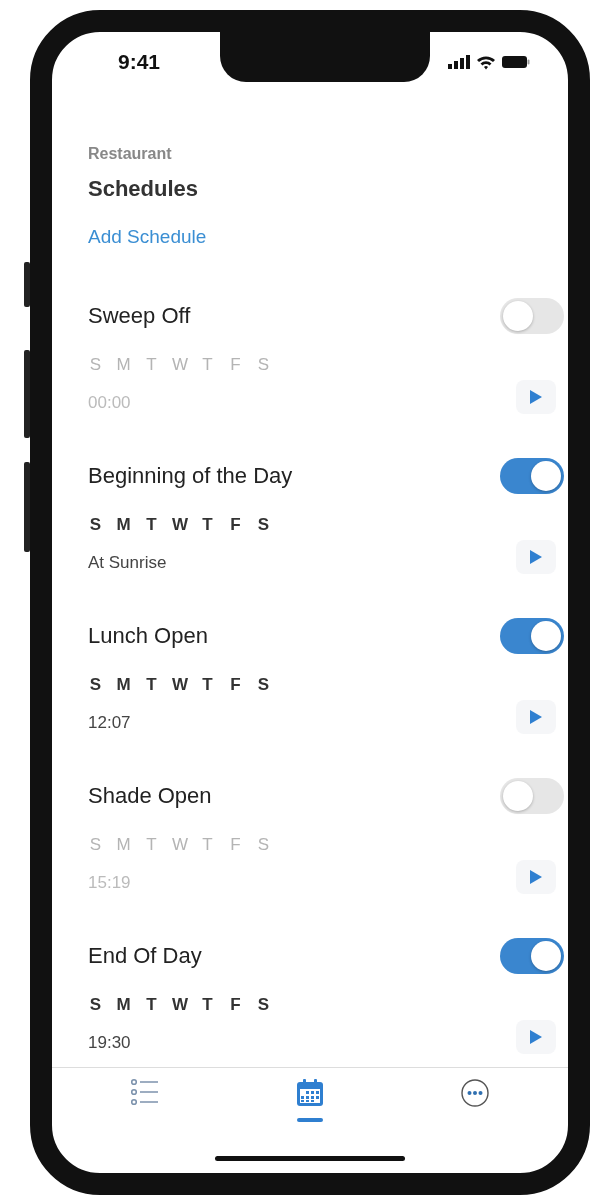  What do you see at coordinates (139, 62) in the screenshot?
I see `status-time: 9:41` at bounding box center [139, 62].